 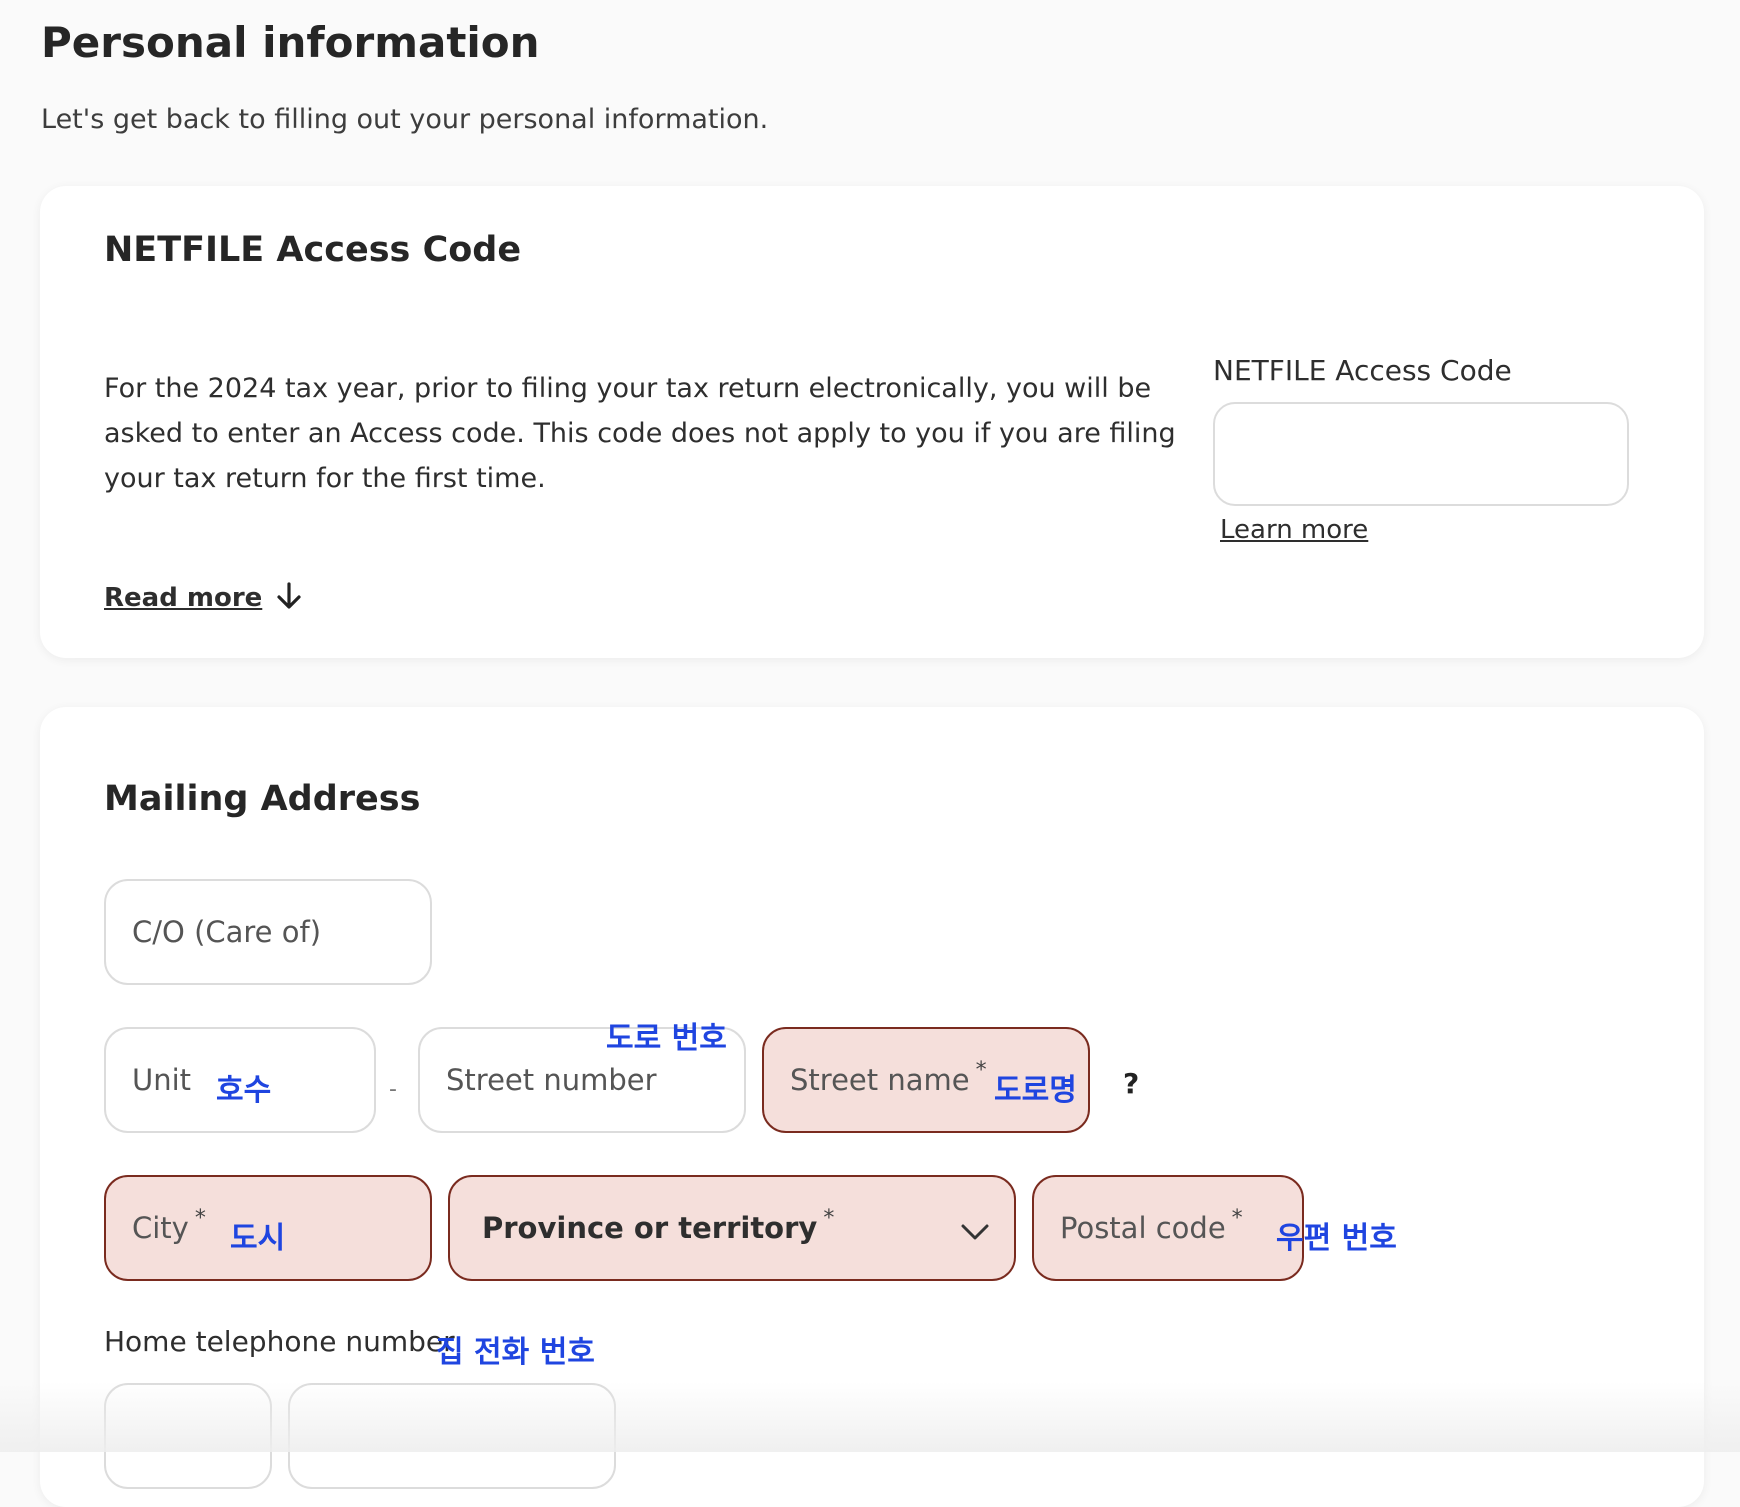 I want to click on netfile-field-label: NETFILE Access Code, so click(x=1362, y=370).